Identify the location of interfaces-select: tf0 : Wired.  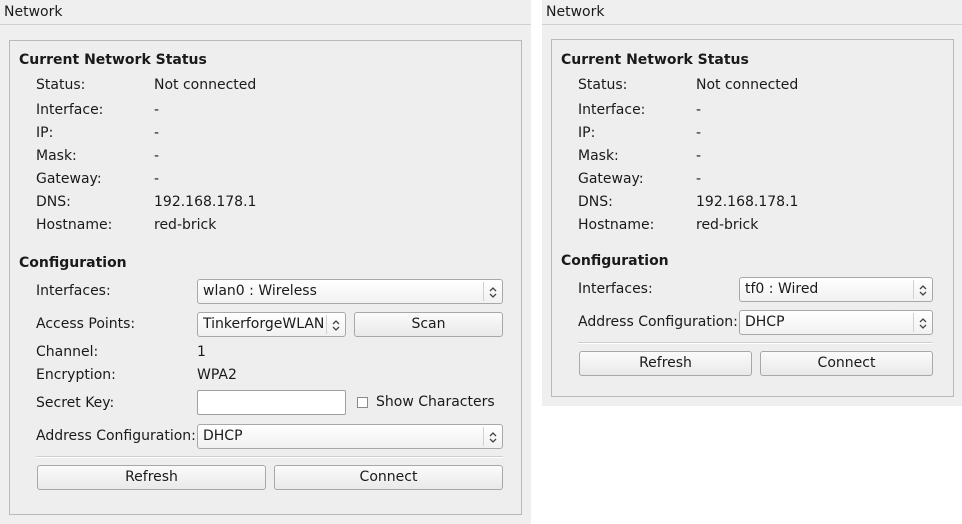
(836, 289).